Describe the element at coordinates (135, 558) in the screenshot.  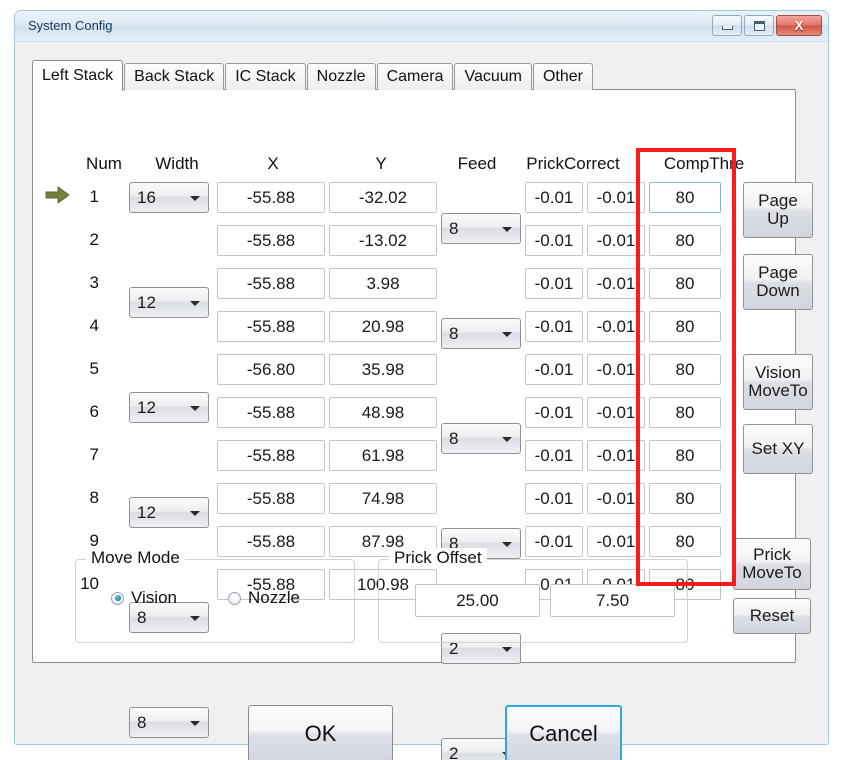
I see `move-mode-legend: Move Mode` at that location.